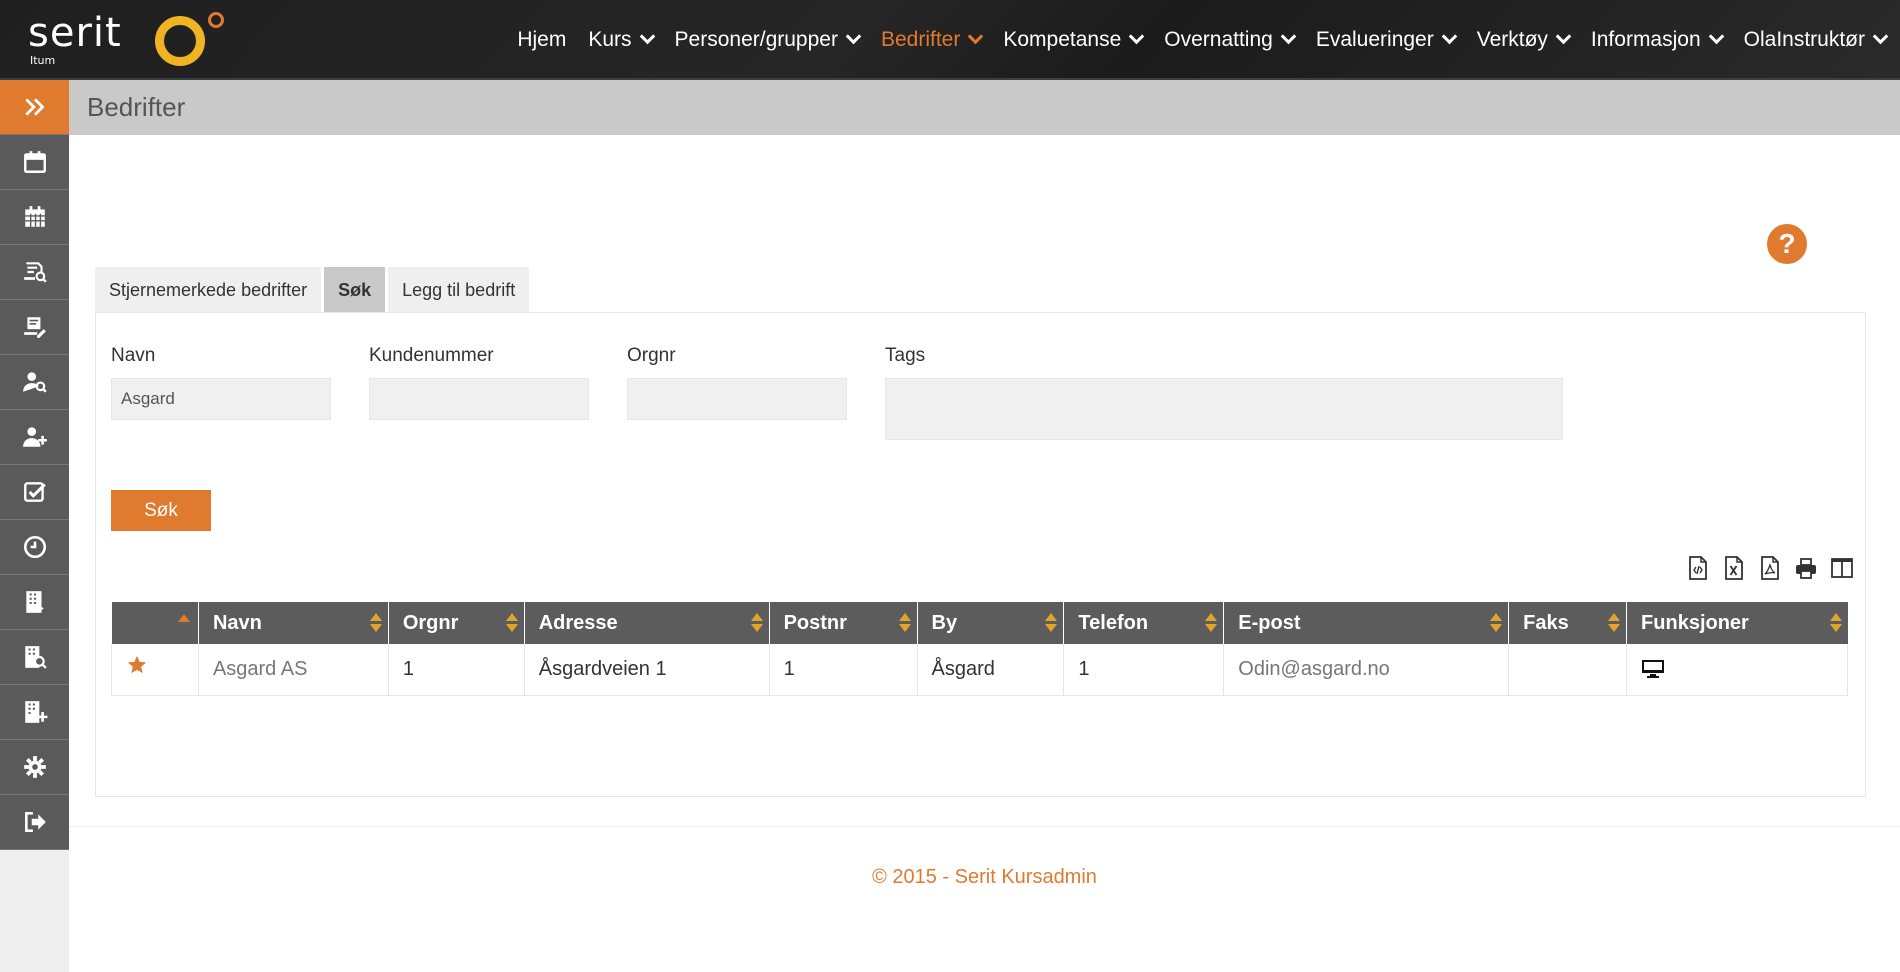 The image size is (1900, 972). I want to click on cell-telefon: 1, so click(1144, 670).